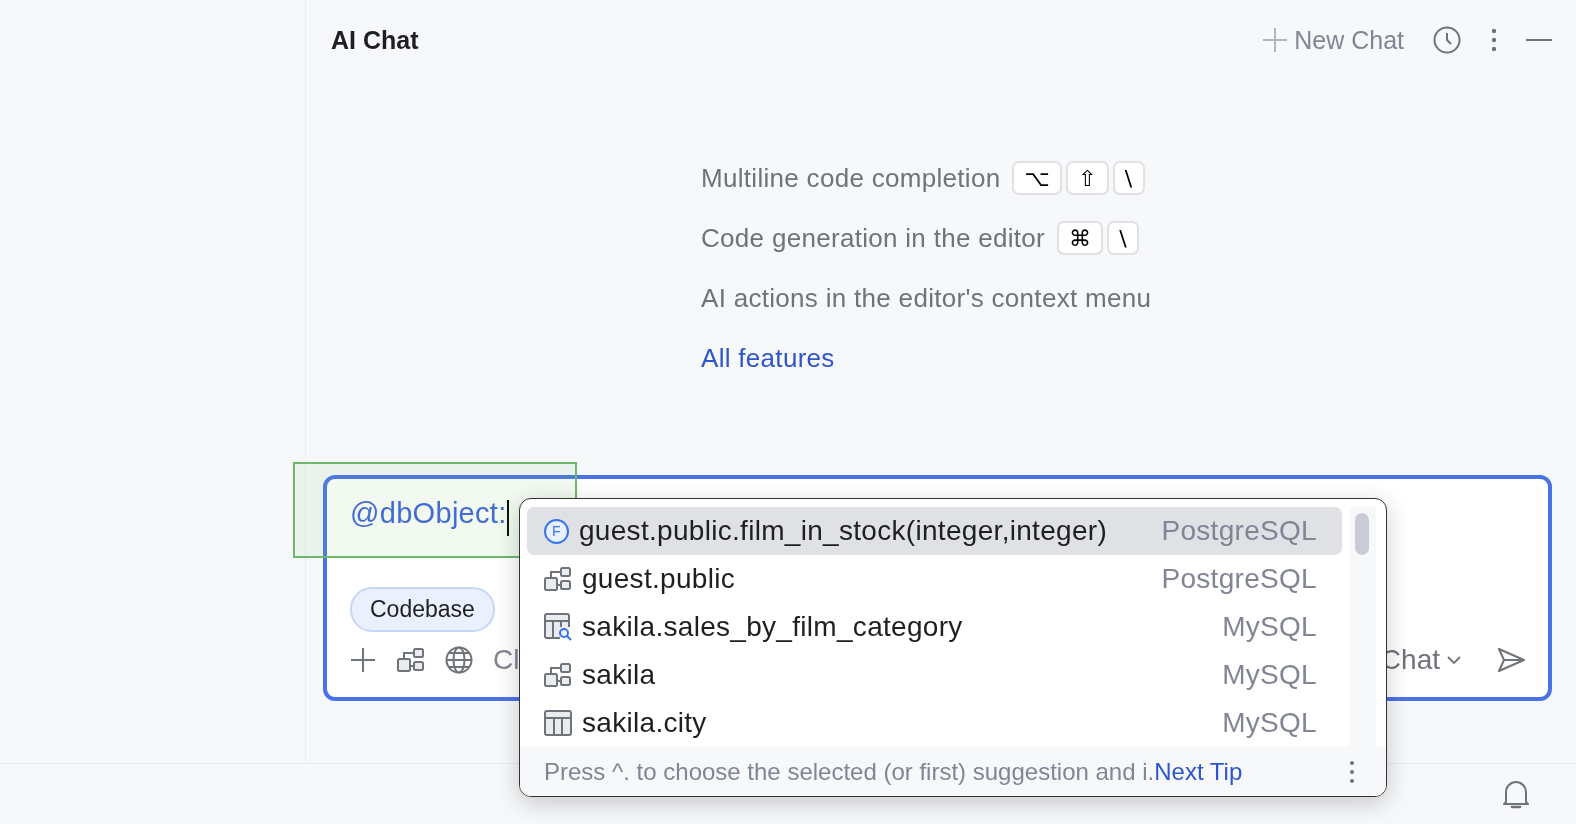 The image size is (1576, 824). I want to click on suggestion-item: sakila.city MySQL, so click(934, 723).